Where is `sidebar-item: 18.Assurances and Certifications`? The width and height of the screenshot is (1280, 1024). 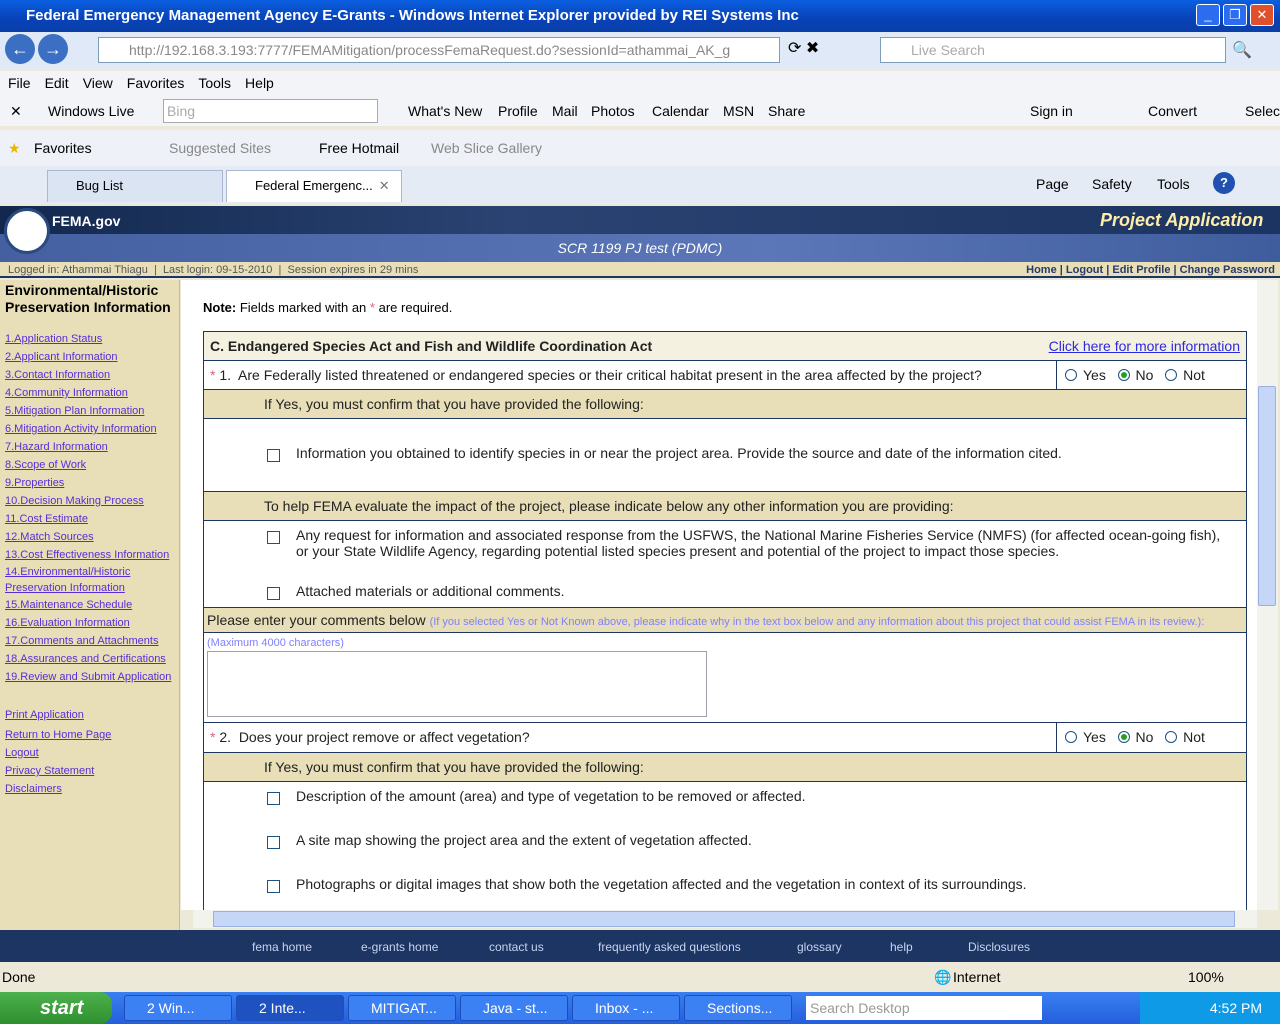
sidebar-item: 18.Assurances and Certifications is located at coordinates (89, 659).